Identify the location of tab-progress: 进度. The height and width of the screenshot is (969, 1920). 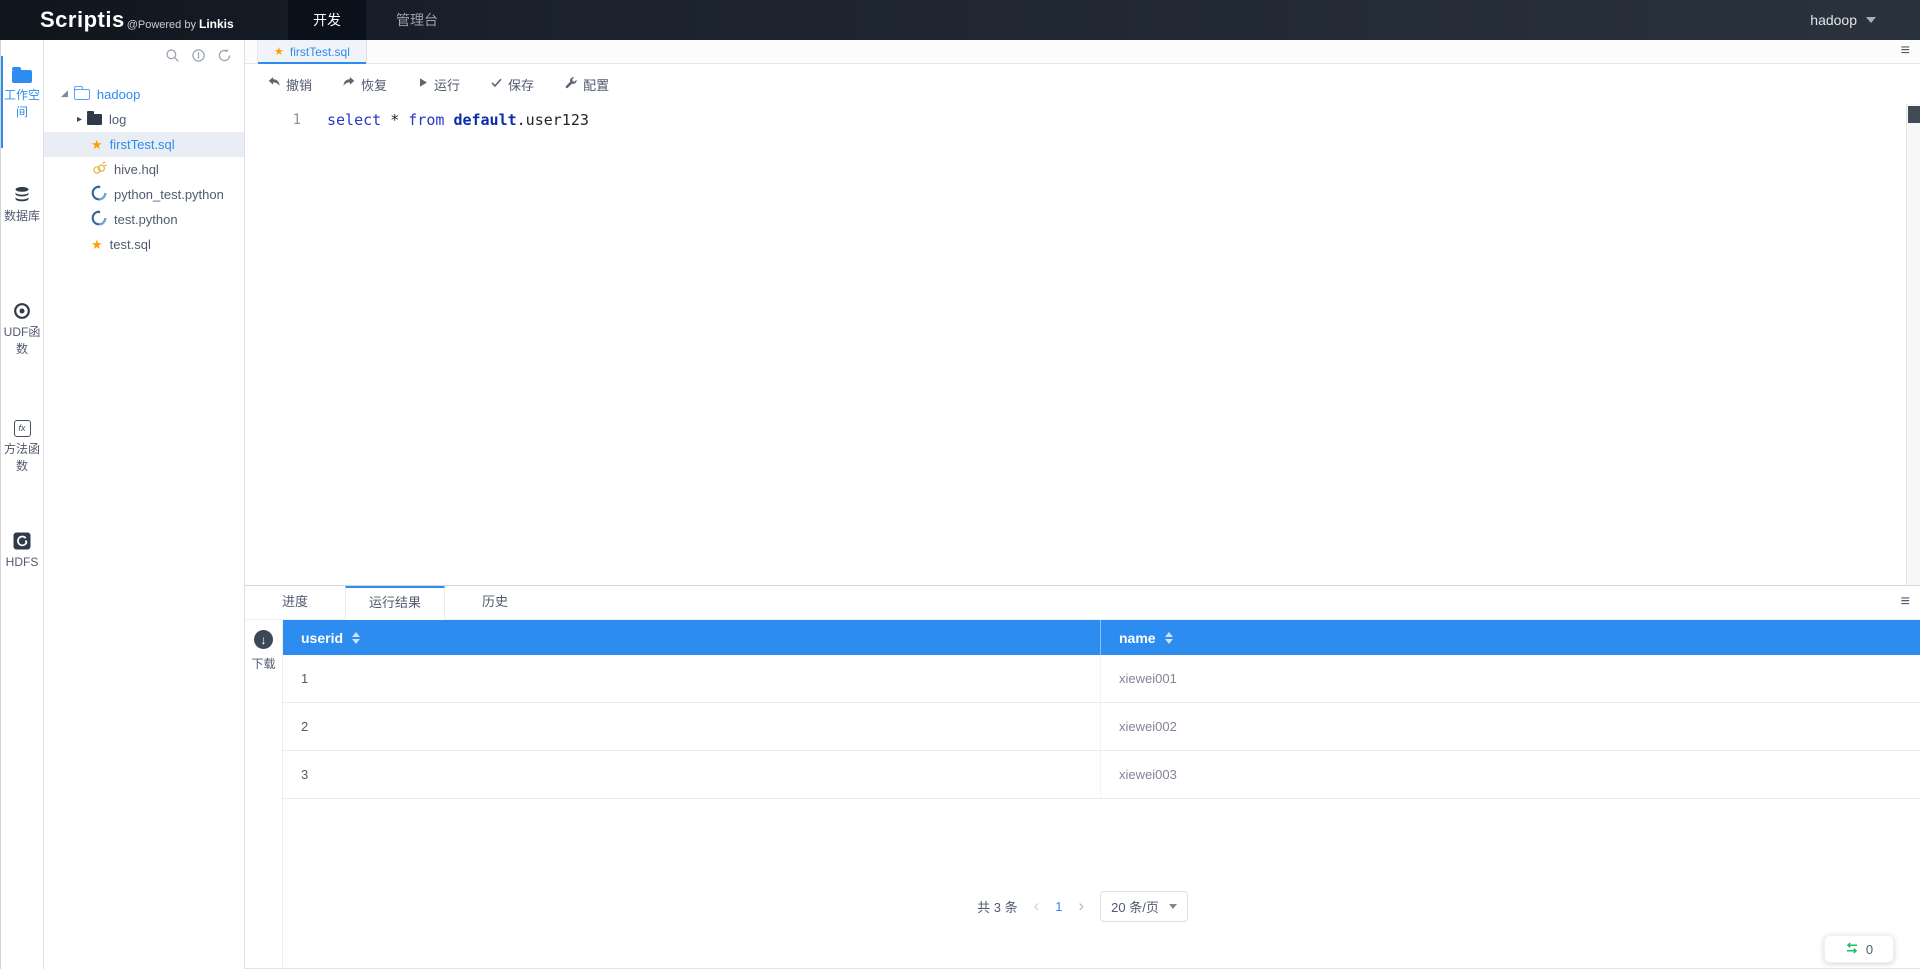
(295, 603).